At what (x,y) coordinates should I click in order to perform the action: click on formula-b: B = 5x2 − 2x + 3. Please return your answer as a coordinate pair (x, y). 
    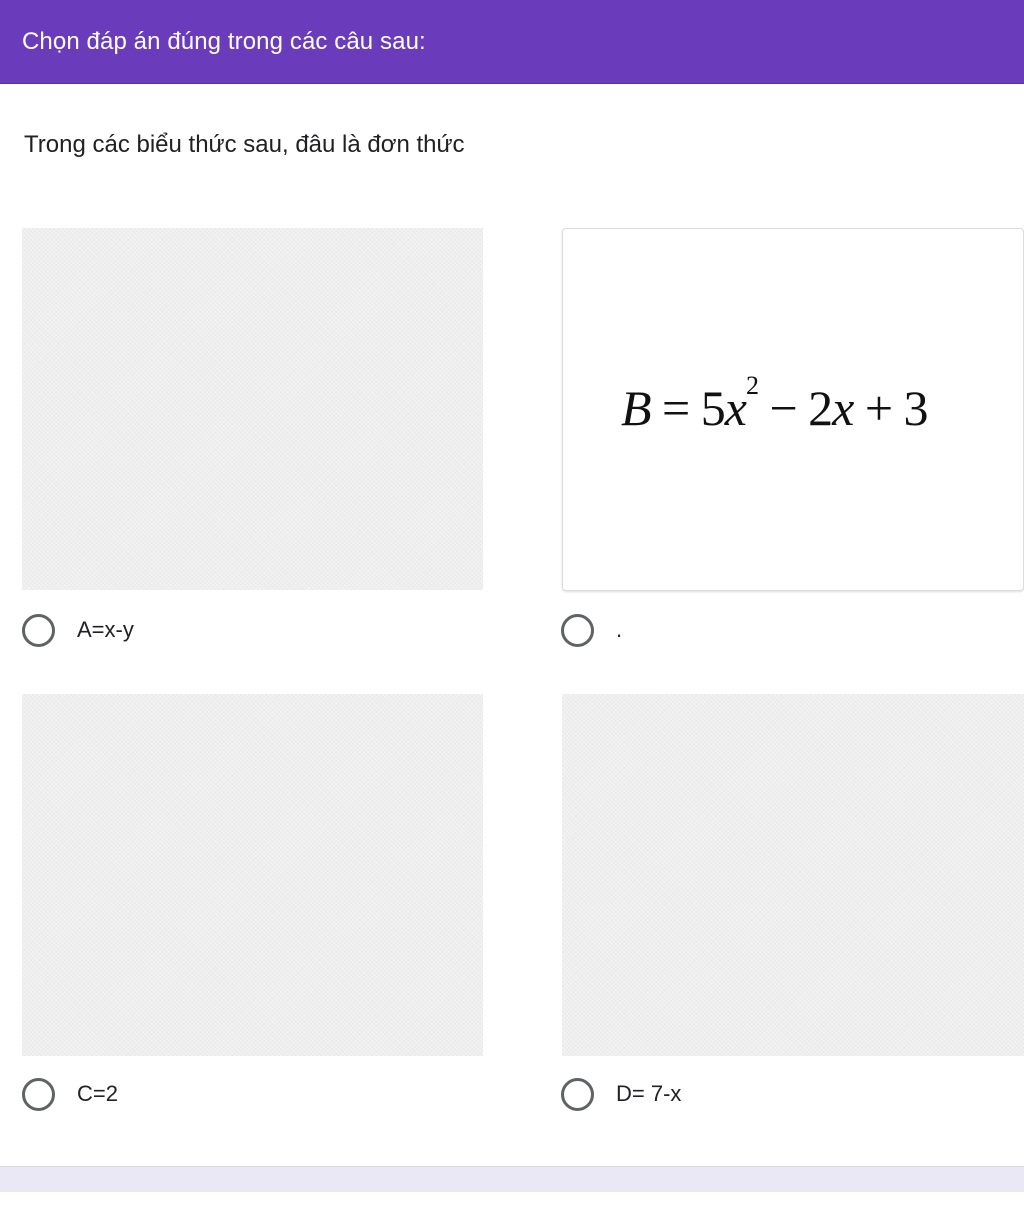
    Looking at the image, I should click on (775, 404).